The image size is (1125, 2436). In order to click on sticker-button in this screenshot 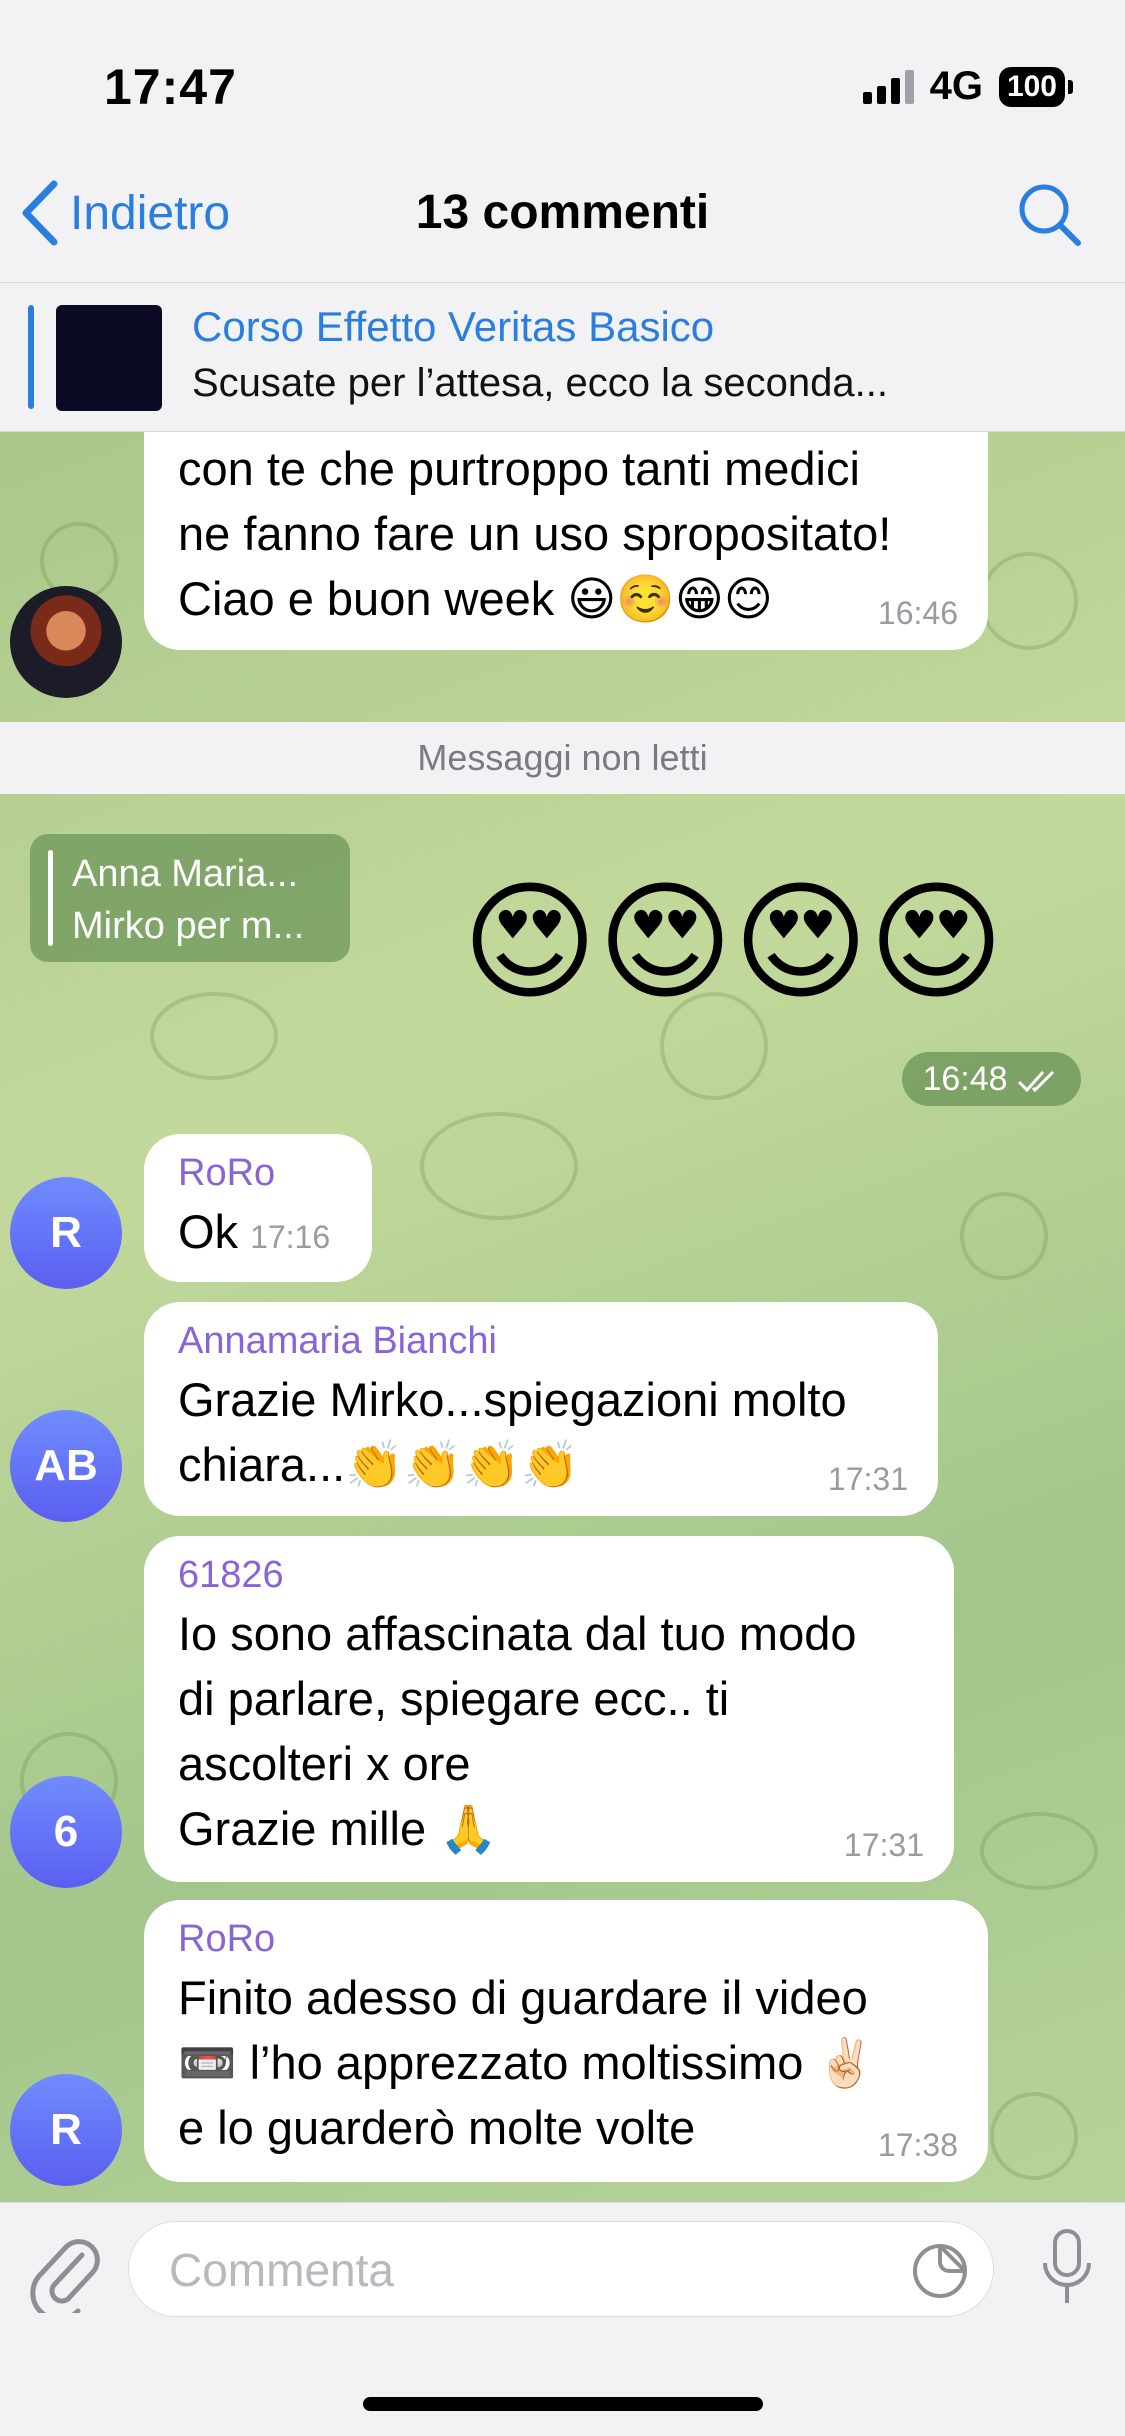, I will do `click(940, 2273)`.